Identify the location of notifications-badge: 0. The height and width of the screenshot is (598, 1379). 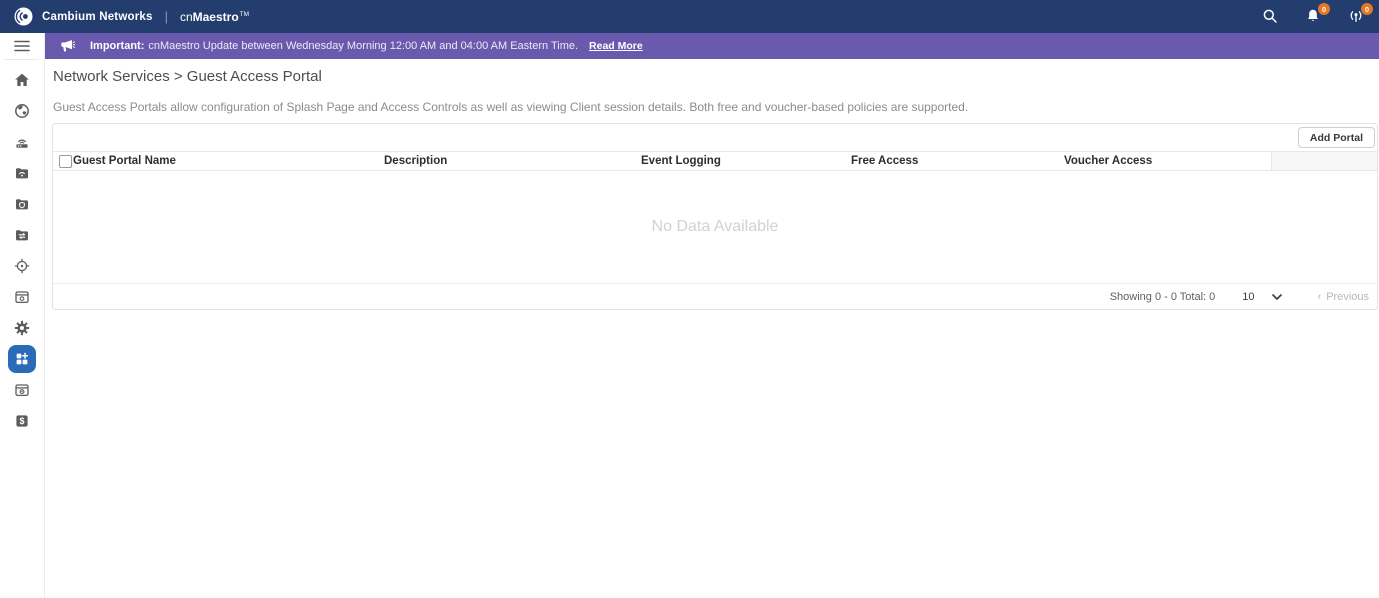
(1324, 9).